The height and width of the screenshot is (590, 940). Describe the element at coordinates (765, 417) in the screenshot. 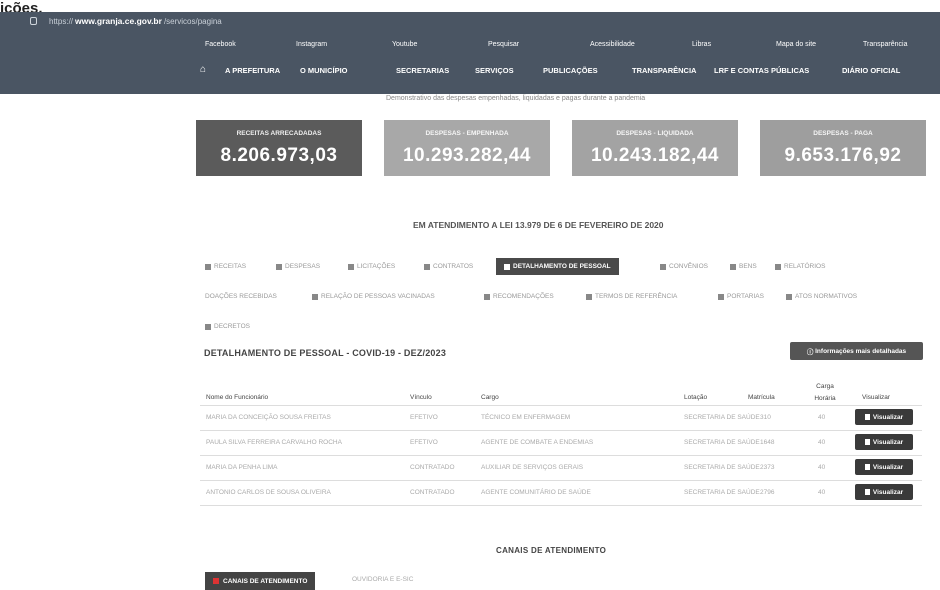

I see `cell-matricula: 310` at that location.